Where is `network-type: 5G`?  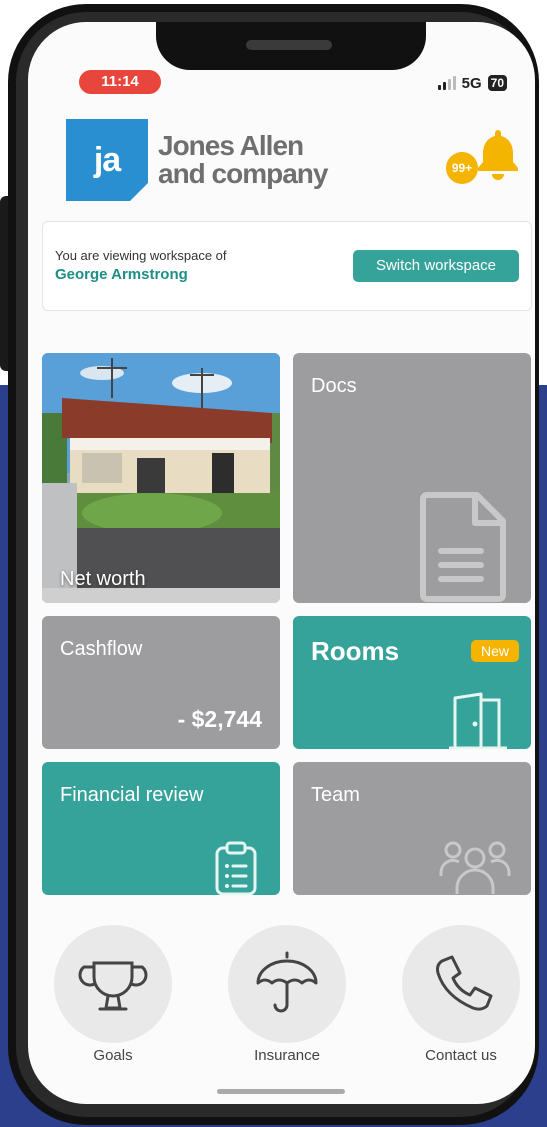 network-type: 5G is located at coordinates (471, 83).